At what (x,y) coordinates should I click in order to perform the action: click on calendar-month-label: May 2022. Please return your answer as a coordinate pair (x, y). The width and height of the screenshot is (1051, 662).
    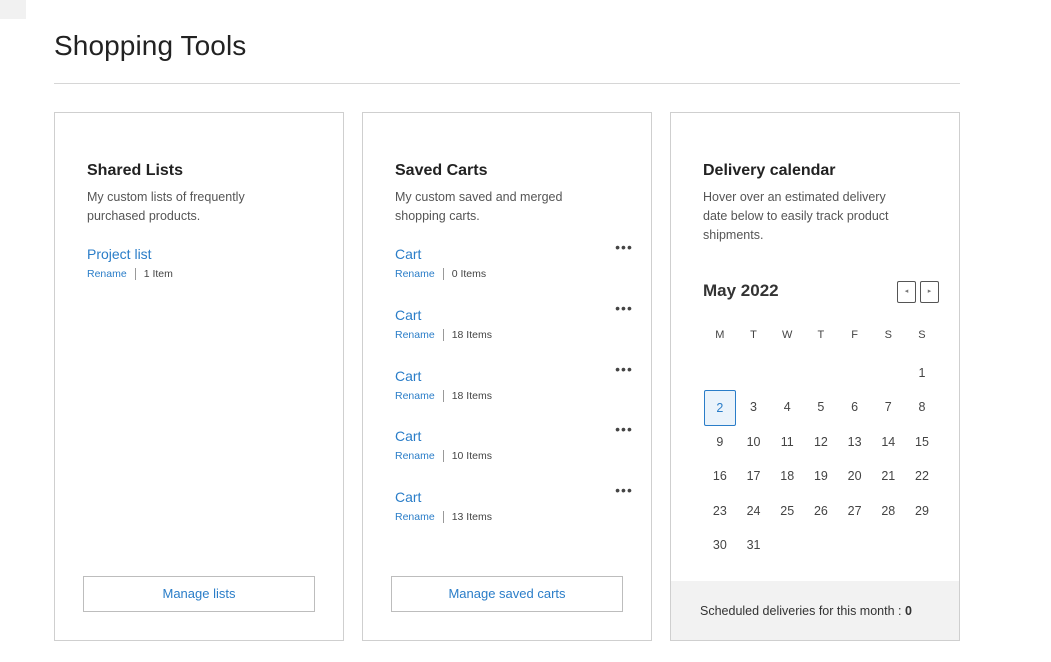
    Looking at the image, I should click on (741, 290).